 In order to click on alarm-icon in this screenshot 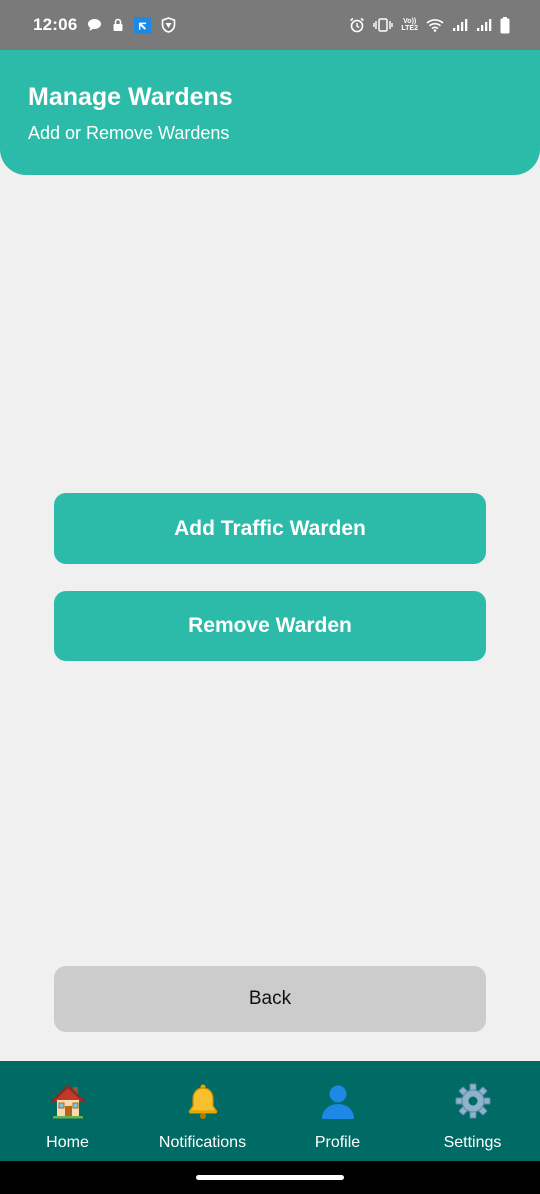, I will do `click(357, 25)`.